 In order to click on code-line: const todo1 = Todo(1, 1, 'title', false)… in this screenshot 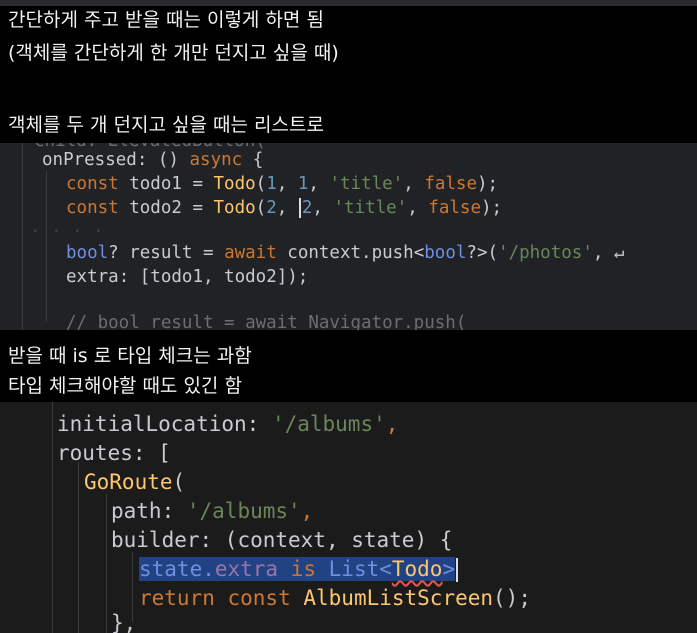, I will do `click(282, 184)`.